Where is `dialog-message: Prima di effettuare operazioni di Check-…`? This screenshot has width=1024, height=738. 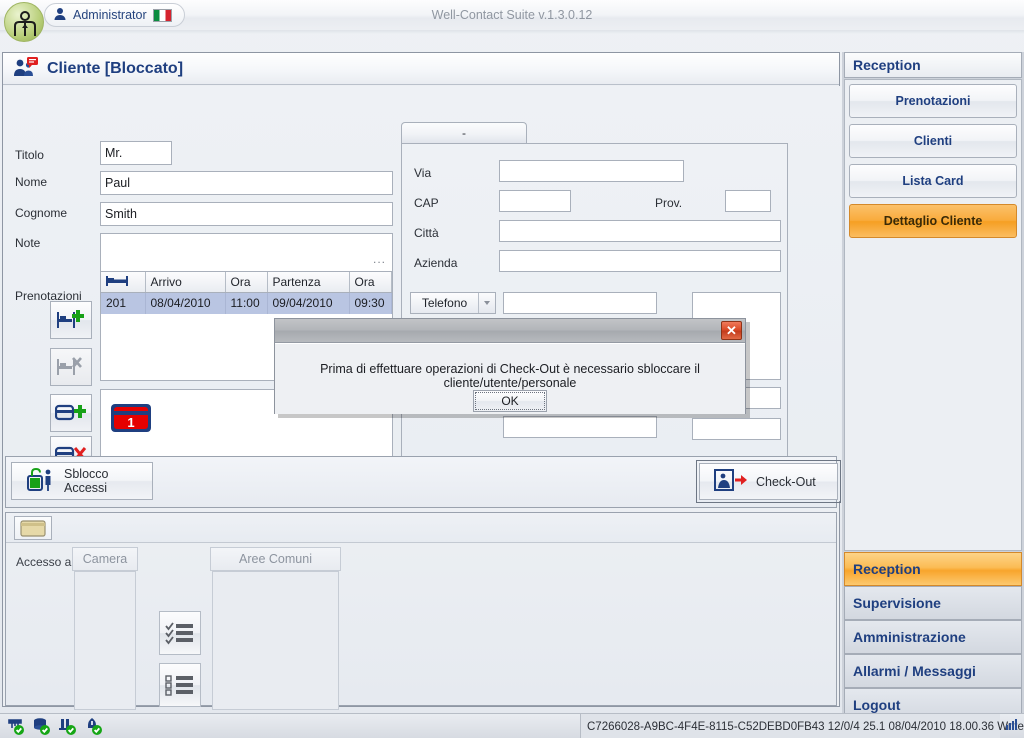
dialog-message: Prima di effettuare operazioni di Check-… is located at coordinates (510, 376).